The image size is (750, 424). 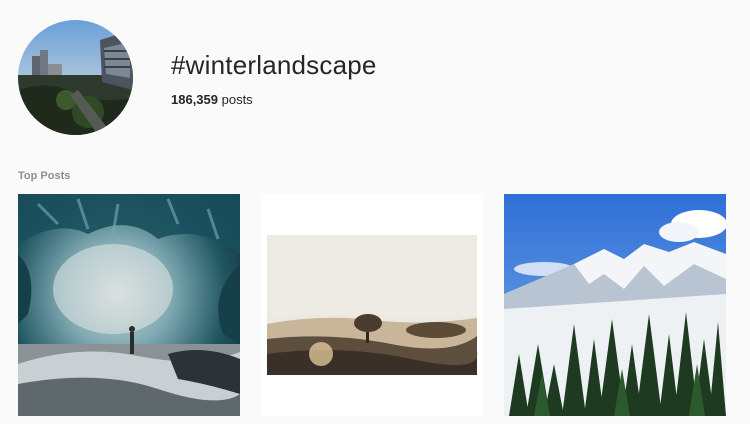 What do you see at coordinates (235, 99) in the screenshot?
I see `post-count-suffix: posts` at bounding box center [235, 99].